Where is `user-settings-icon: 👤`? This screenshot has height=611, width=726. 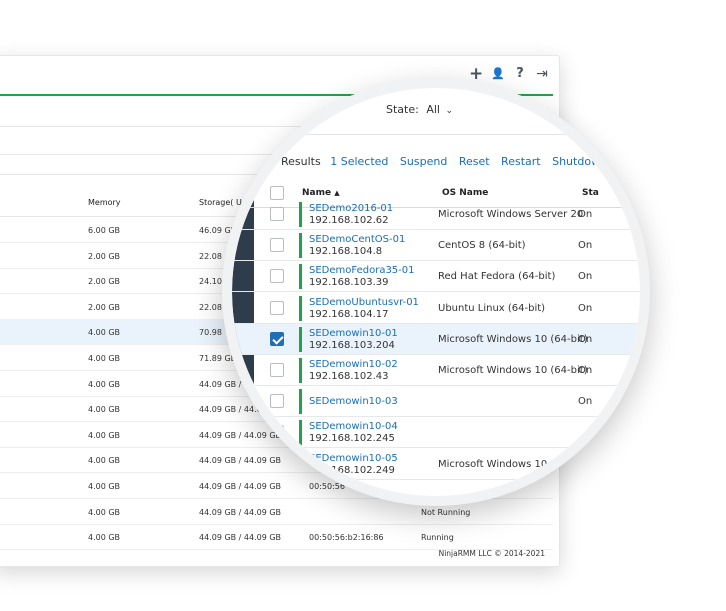
user-settings-icon: 👤 is located at coordinates (498, 74).